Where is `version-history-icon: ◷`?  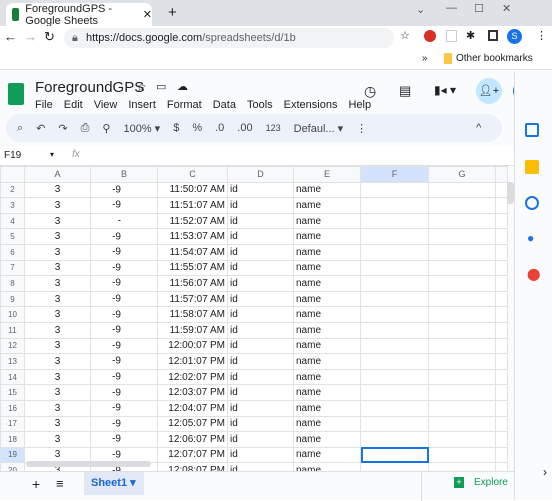
version-history-icon: ◷ is located at coordinates (370, 91).